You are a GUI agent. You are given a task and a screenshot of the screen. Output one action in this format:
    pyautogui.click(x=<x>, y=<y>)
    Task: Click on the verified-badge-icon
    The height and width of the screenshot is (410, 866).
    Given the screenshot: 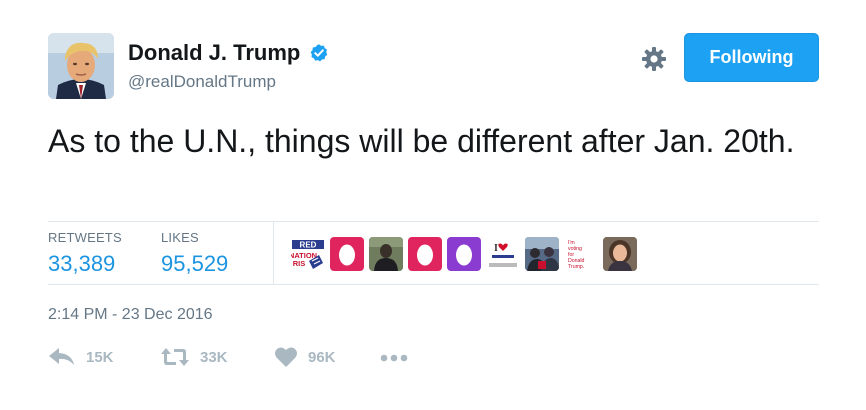 What is the action you would take?
    pyautogui.click(x=318, y=53)
    